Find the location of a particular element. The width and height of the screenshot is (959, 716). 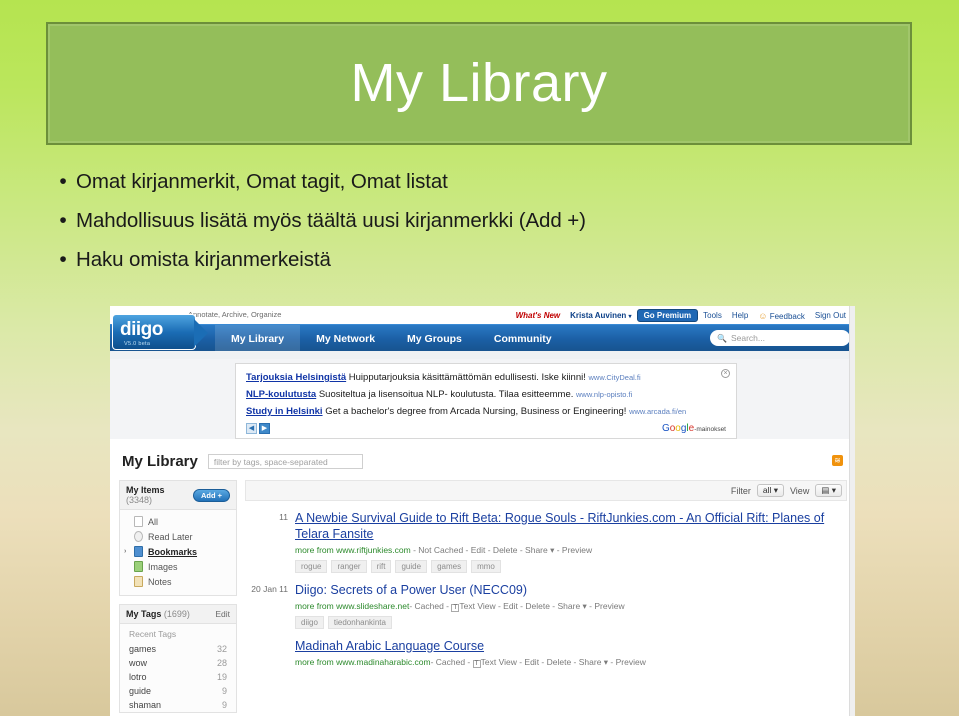

search-icon: 🔍 is located at coordinates (722, 338).